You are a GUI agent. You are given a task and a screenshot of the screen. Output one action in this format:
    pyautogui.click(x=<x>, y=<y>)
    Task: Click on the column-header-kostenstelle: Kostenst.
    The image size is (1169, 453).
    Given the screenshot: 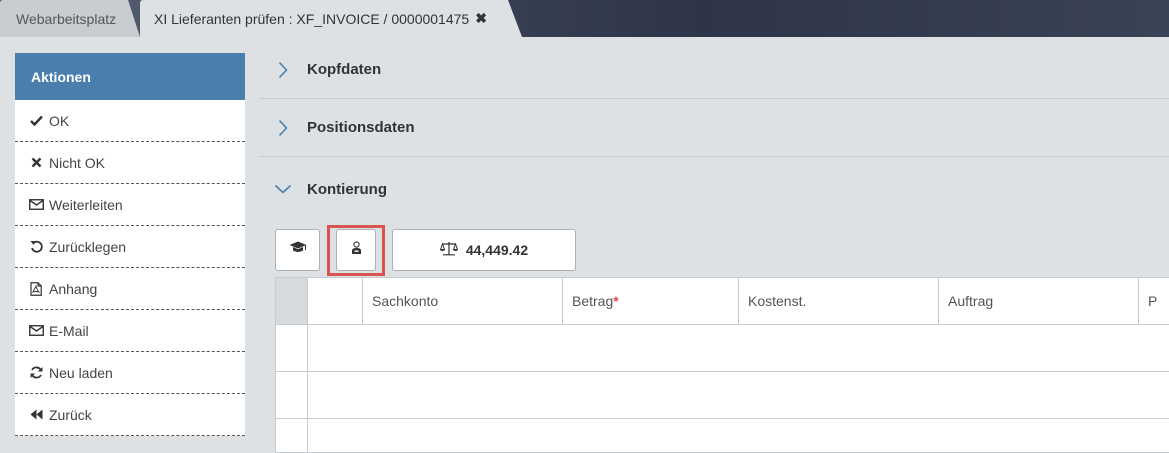 What is the action you would take?
    pyautogui.click(x=839, y=301)
    